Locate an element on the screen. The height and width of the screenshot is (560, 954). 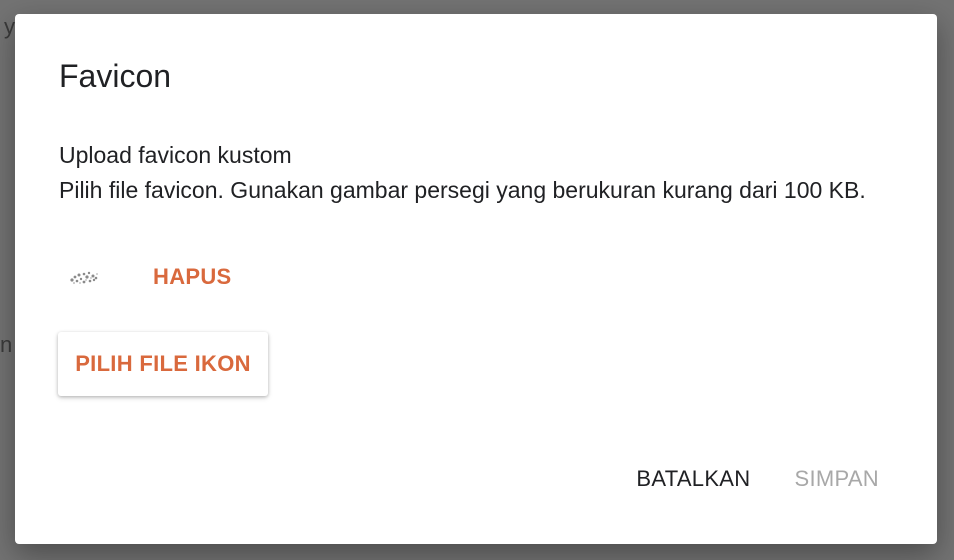
background-text-fragment: y is located at coordinates (9, 26).